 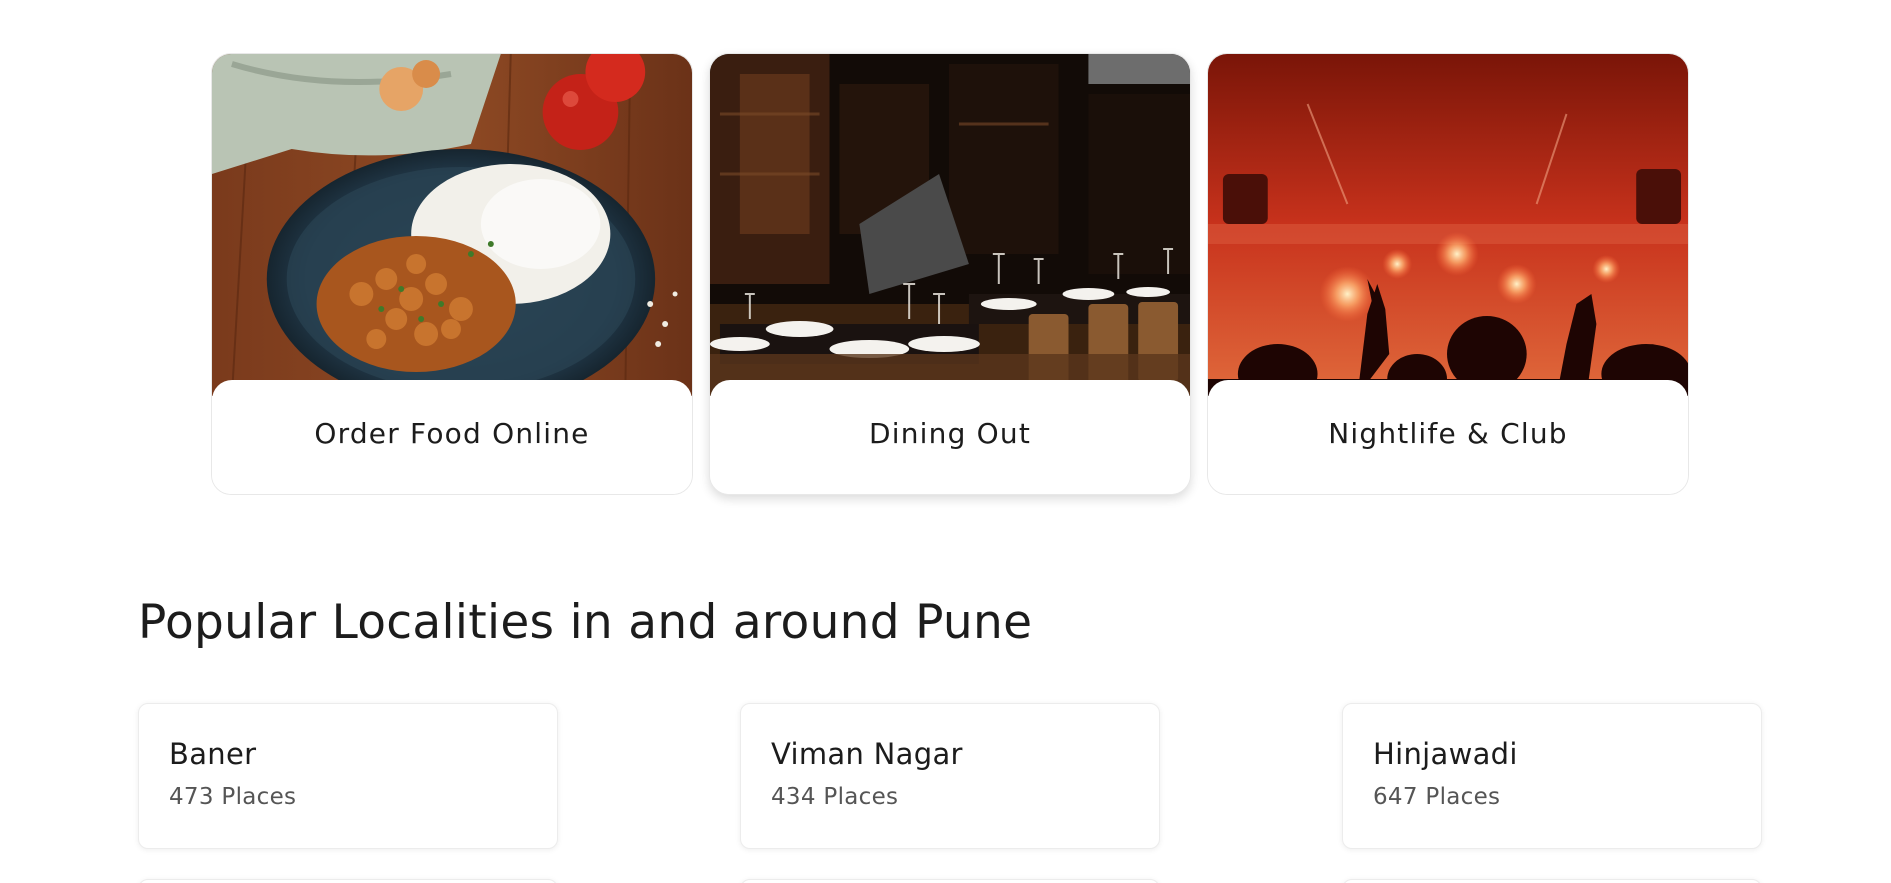 I want to click on locality-name: Hinjawadi, so click(x=1445, y=754).